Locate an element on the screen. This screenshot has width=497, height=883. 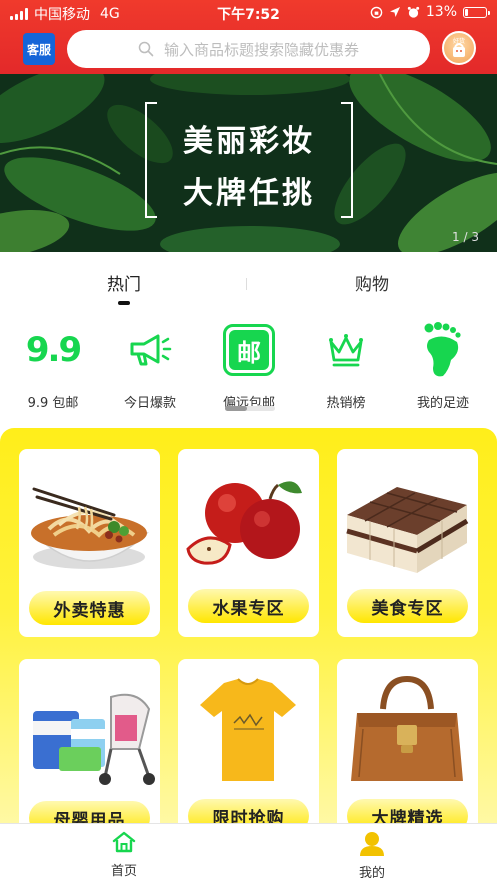
category-card-baby: 母婴用品 is located at coordinates (89, 753).